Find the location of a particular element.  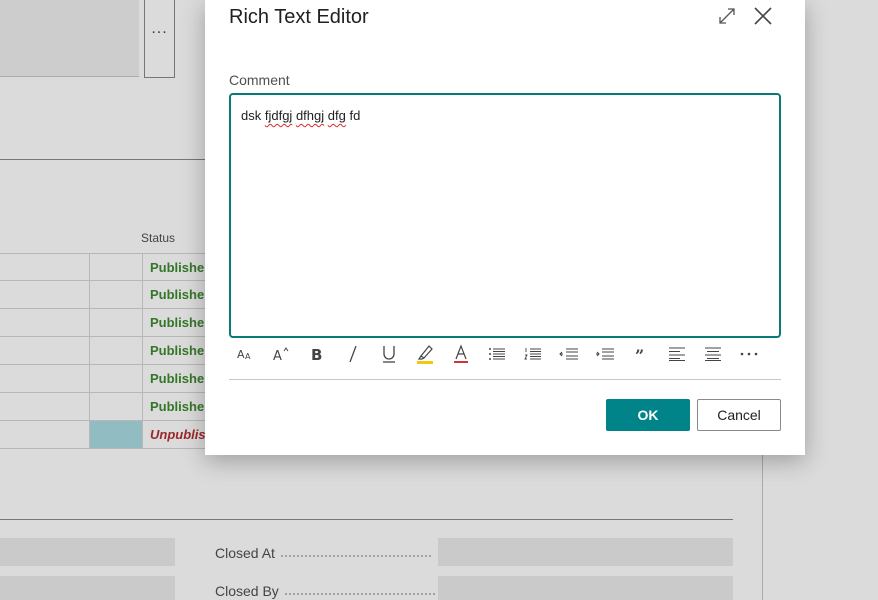

dialog-title: Rich Text Editor is located at coordinates (299, 17).